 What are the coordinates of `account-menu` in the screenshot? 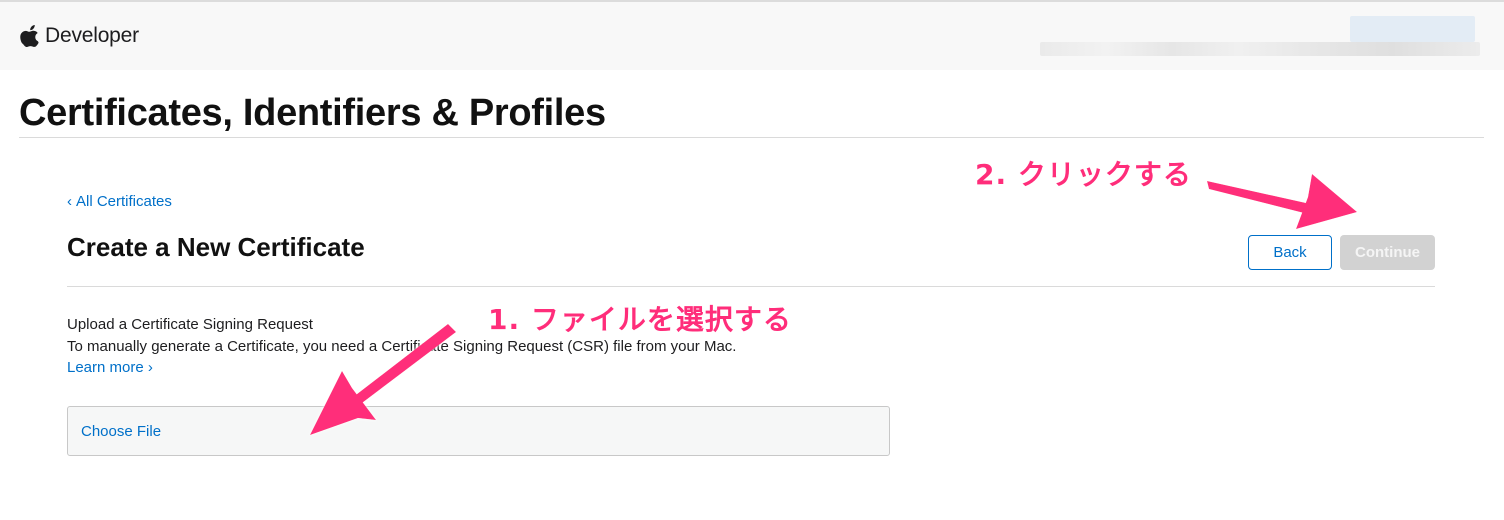 It's located at (1260, 38).